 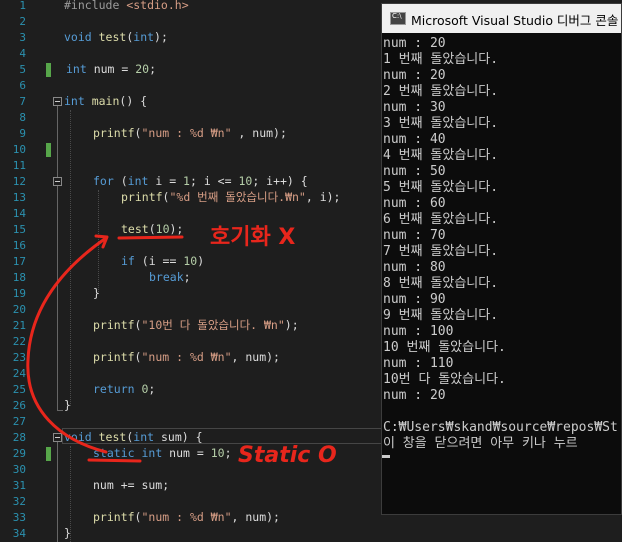 I want to click on line-number: 19, so click(x=19, y=293).